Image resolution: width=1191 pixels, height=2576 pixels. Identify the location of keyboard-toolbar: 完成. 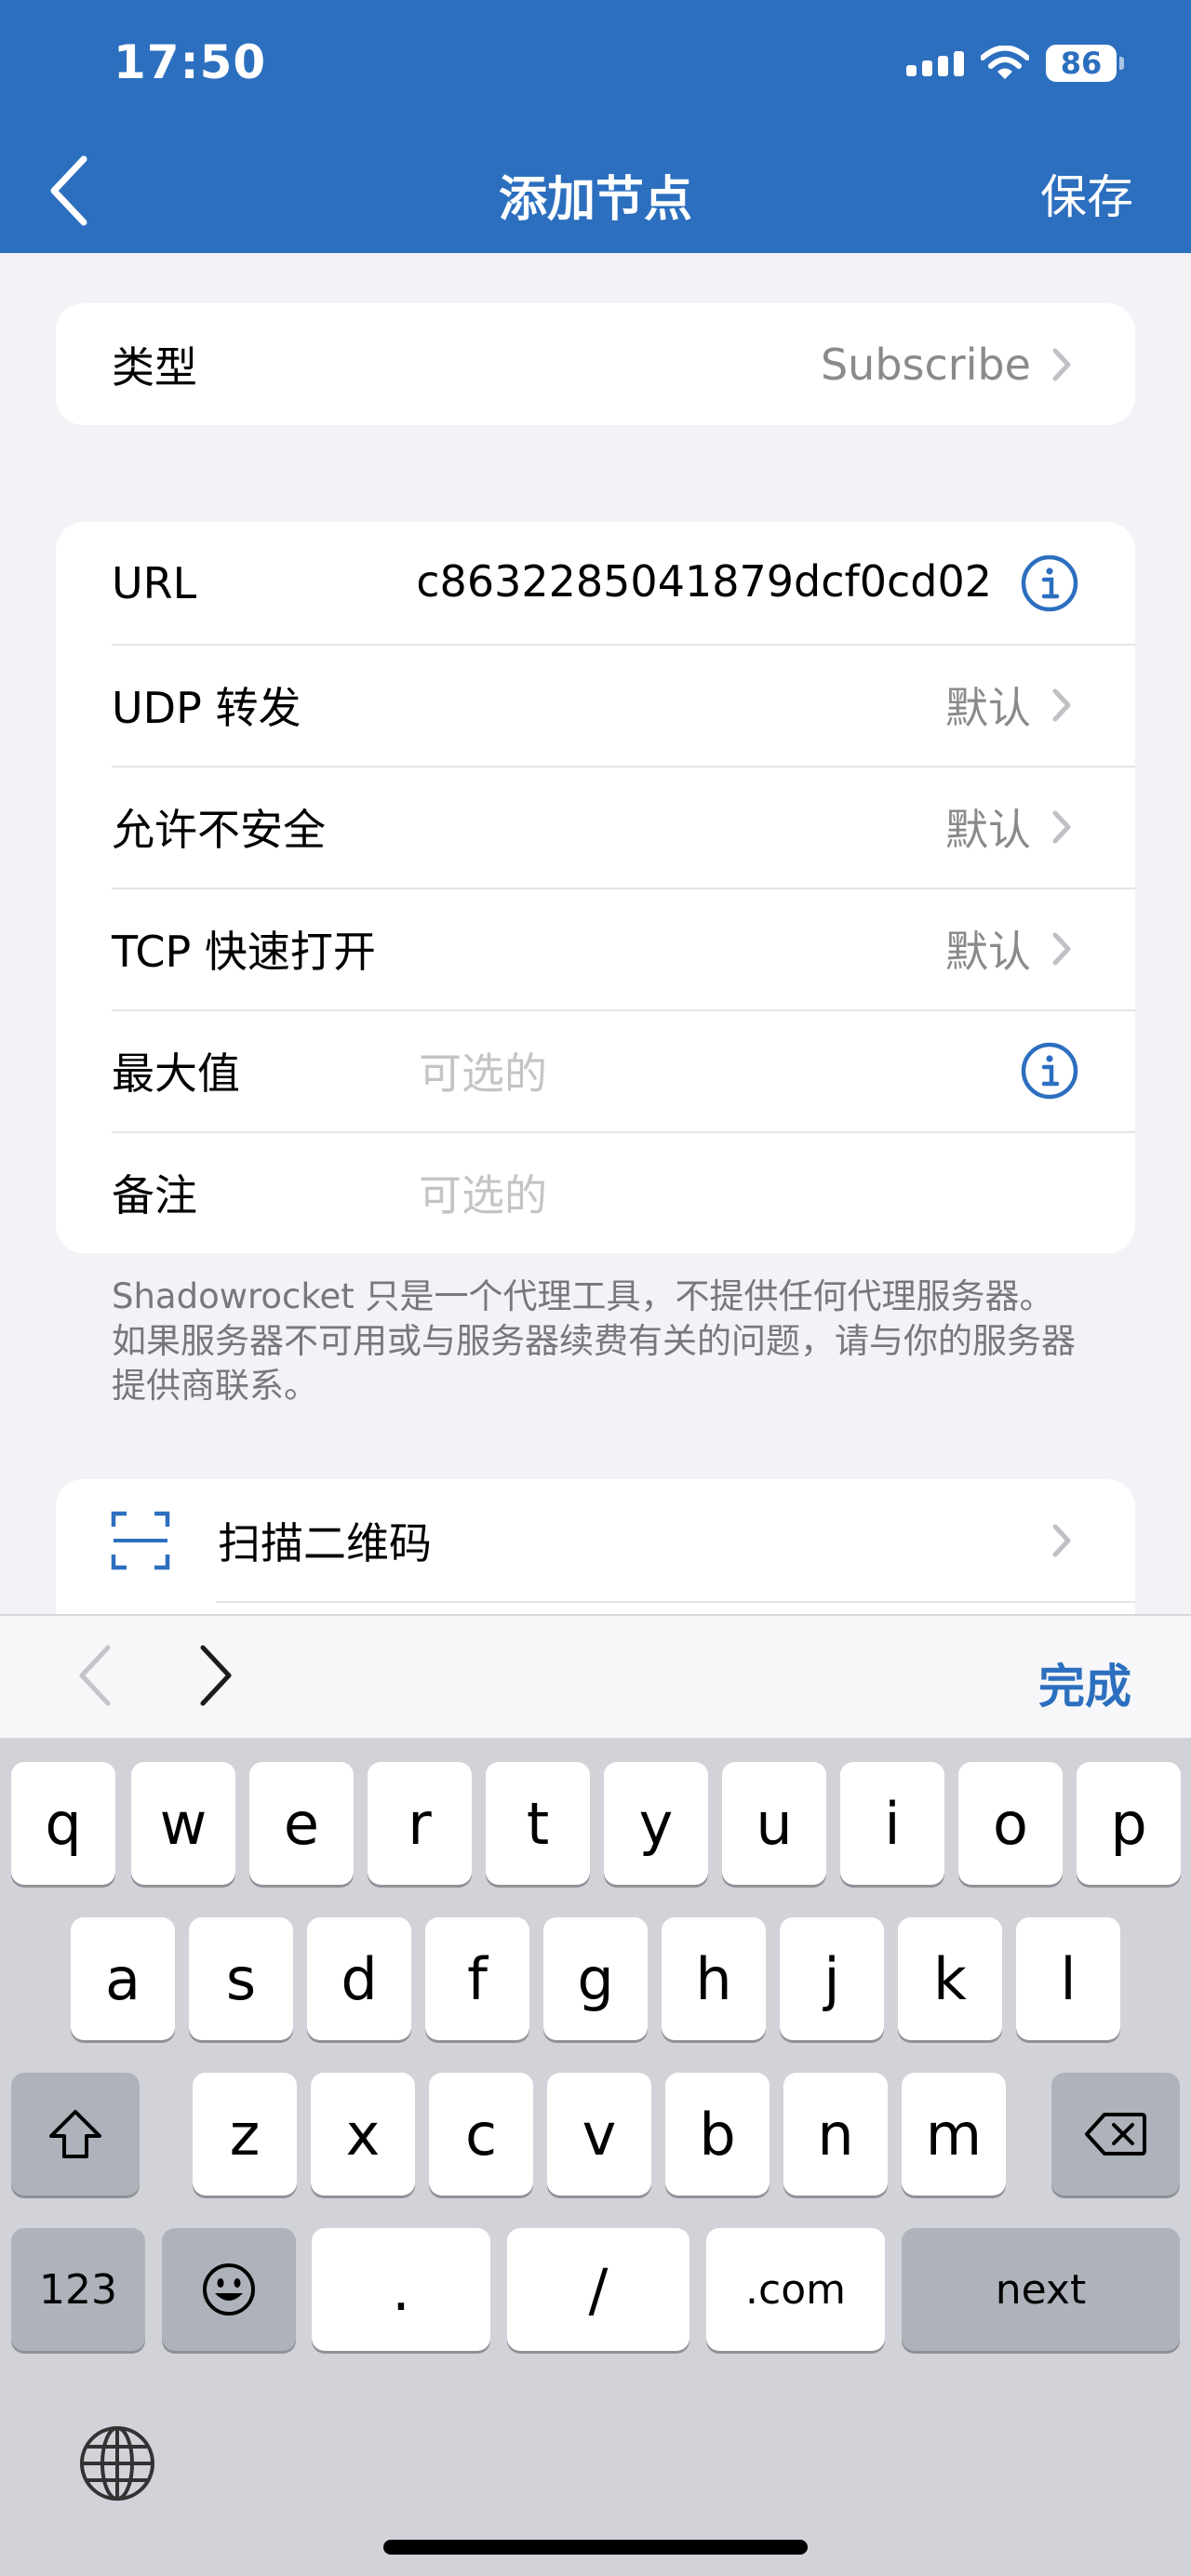
(595, 1676).